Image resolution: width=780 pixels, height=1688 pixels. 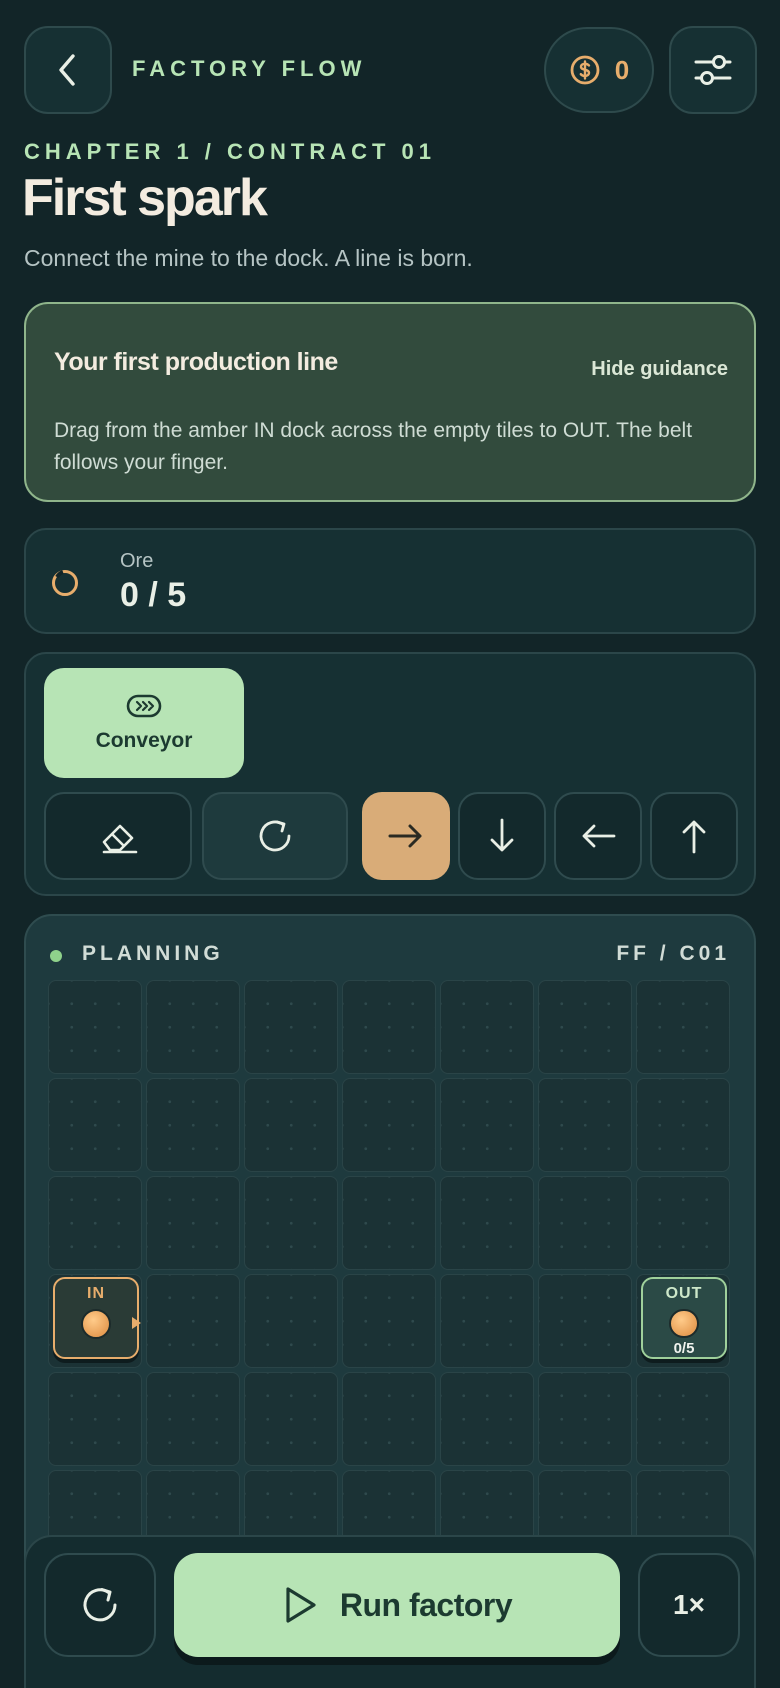 I want to click on rotate-icon, so click(x=275, y=836).